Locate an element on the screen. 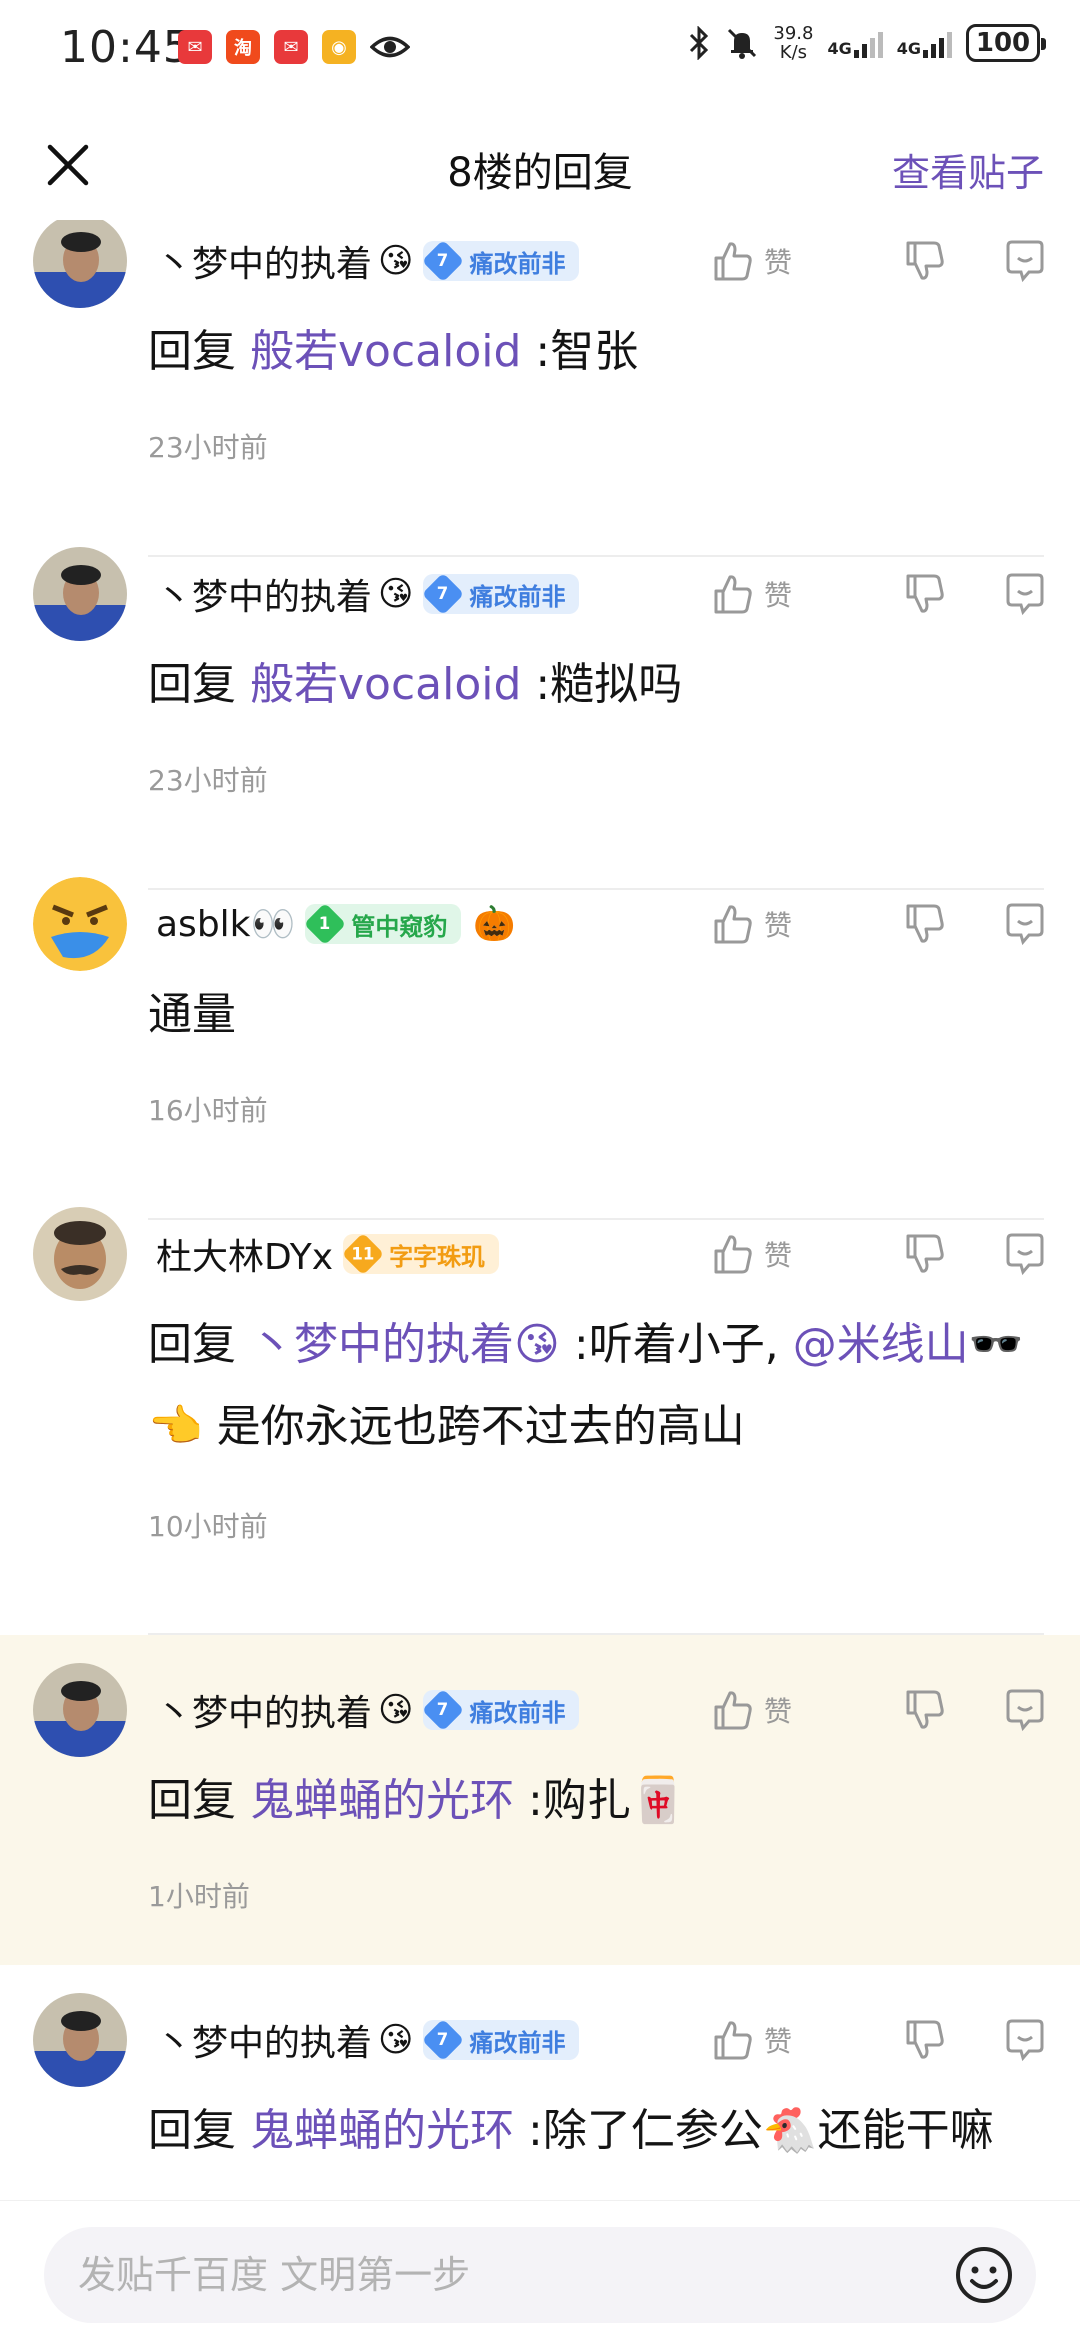 The image size is (1080, 2340). taobao-icon: 淘 is located at coordinates (243, 47).